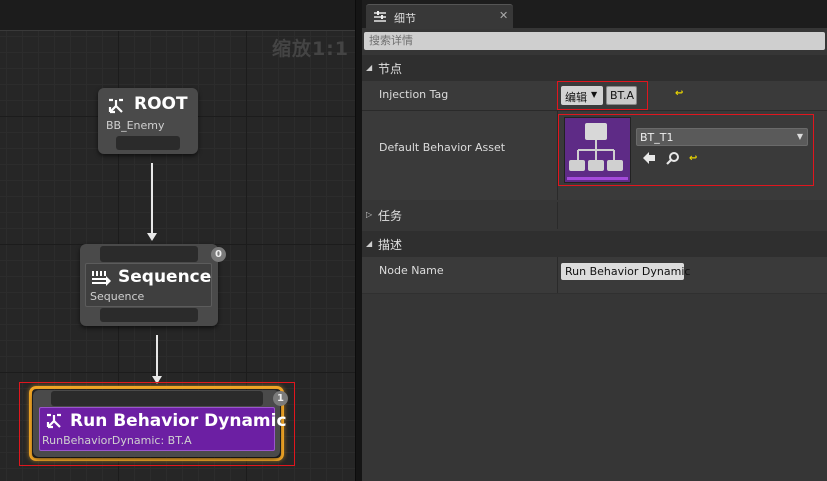 The image size is (827, 481). I want to click on category-description-label: 描述, so click(390, 245).